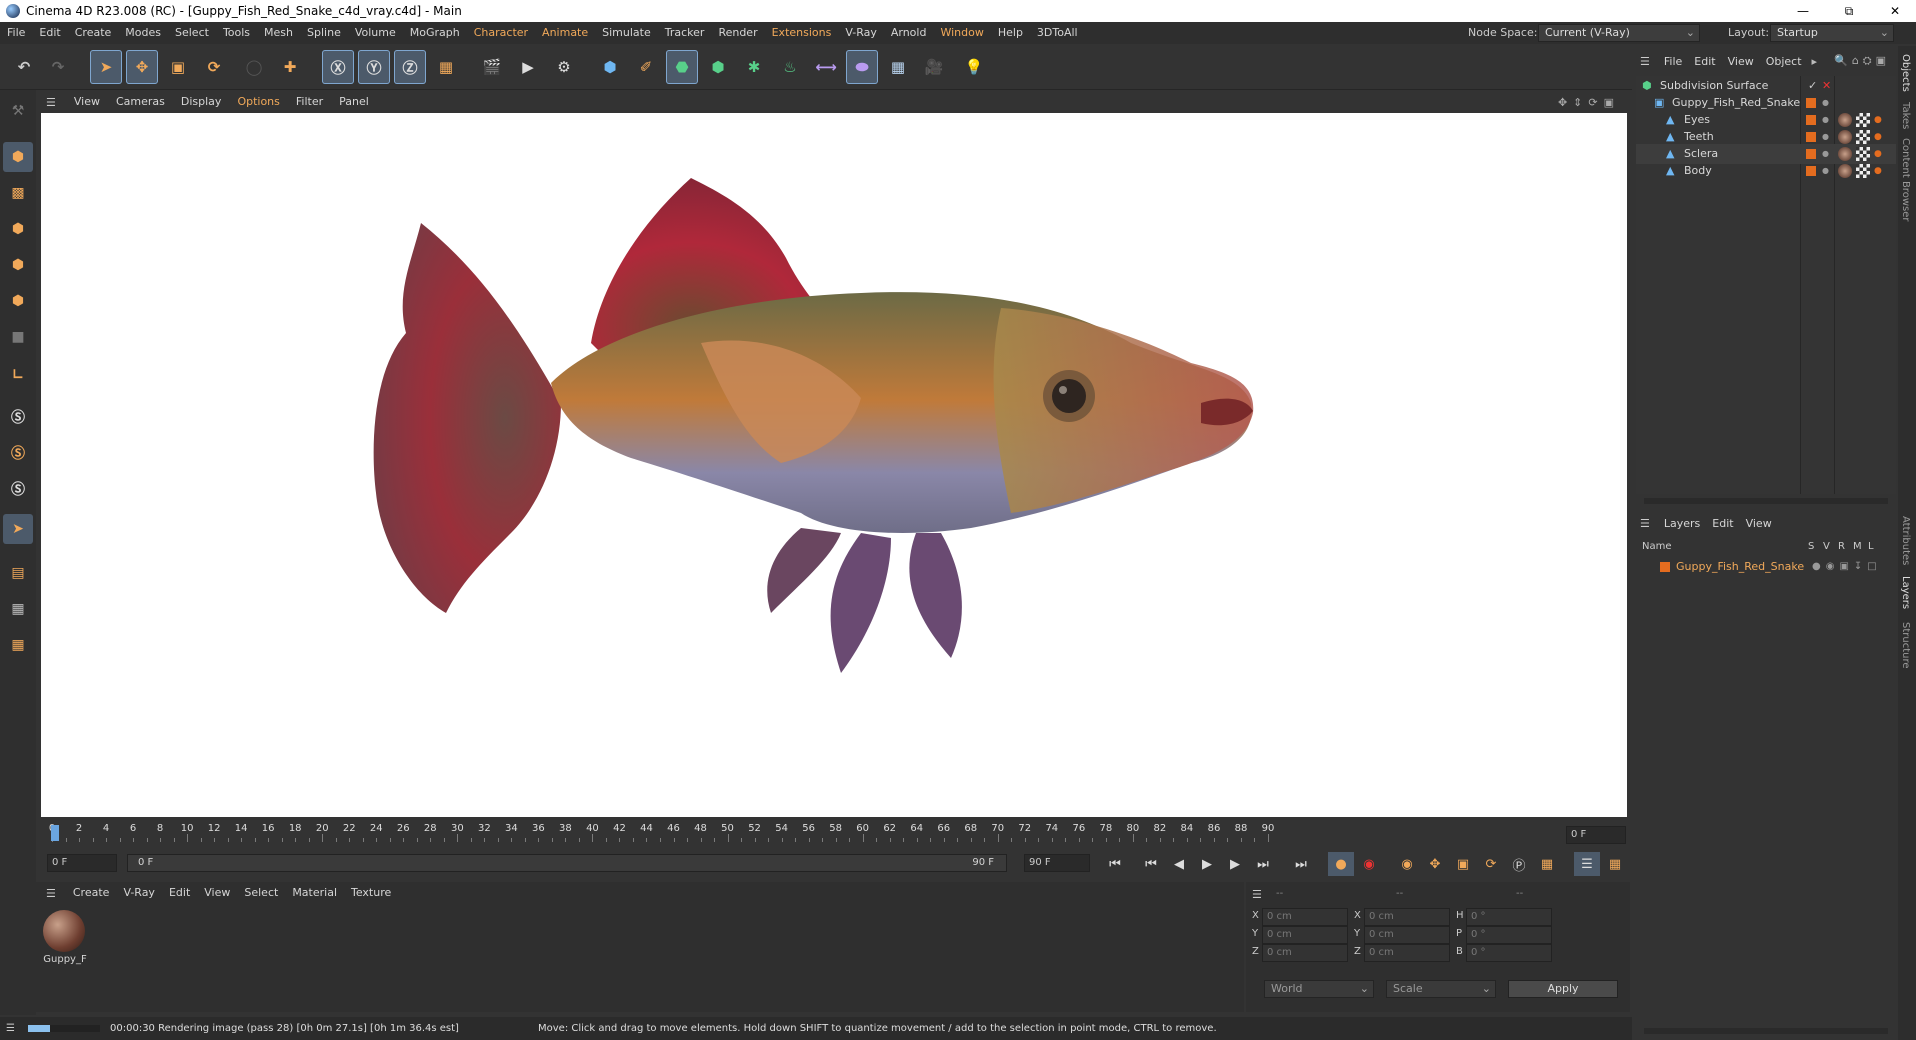 The image size is (1916, 1040). Describe the element at coordinates (934, 67) in the screenshot. I see `camera-icon: 🎥` at that location.